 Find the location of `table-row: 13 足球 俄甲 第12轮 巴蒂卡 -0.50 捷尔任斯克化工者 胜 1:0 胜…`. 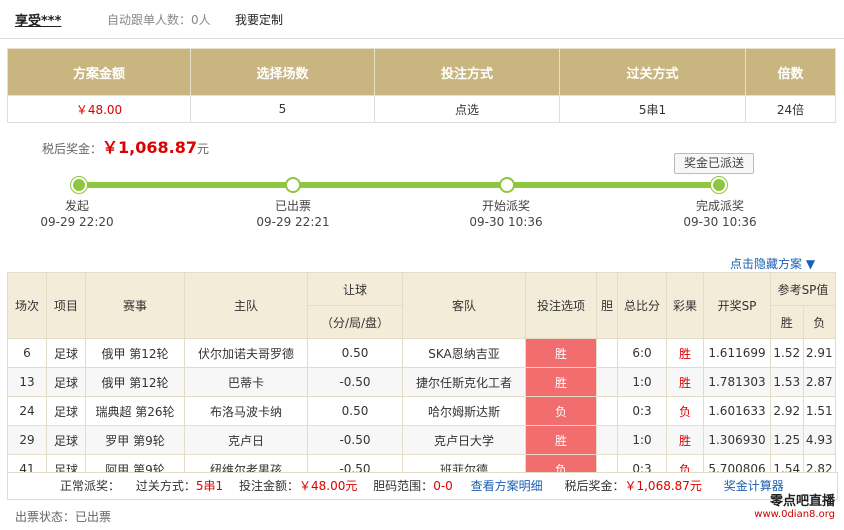

table-row: 13 足球 俄甲 第12轮 巴蒂卡 -0.50 捷尔任斯克化工者 胜 1:0 胜… is located at coordinates (421, 382).